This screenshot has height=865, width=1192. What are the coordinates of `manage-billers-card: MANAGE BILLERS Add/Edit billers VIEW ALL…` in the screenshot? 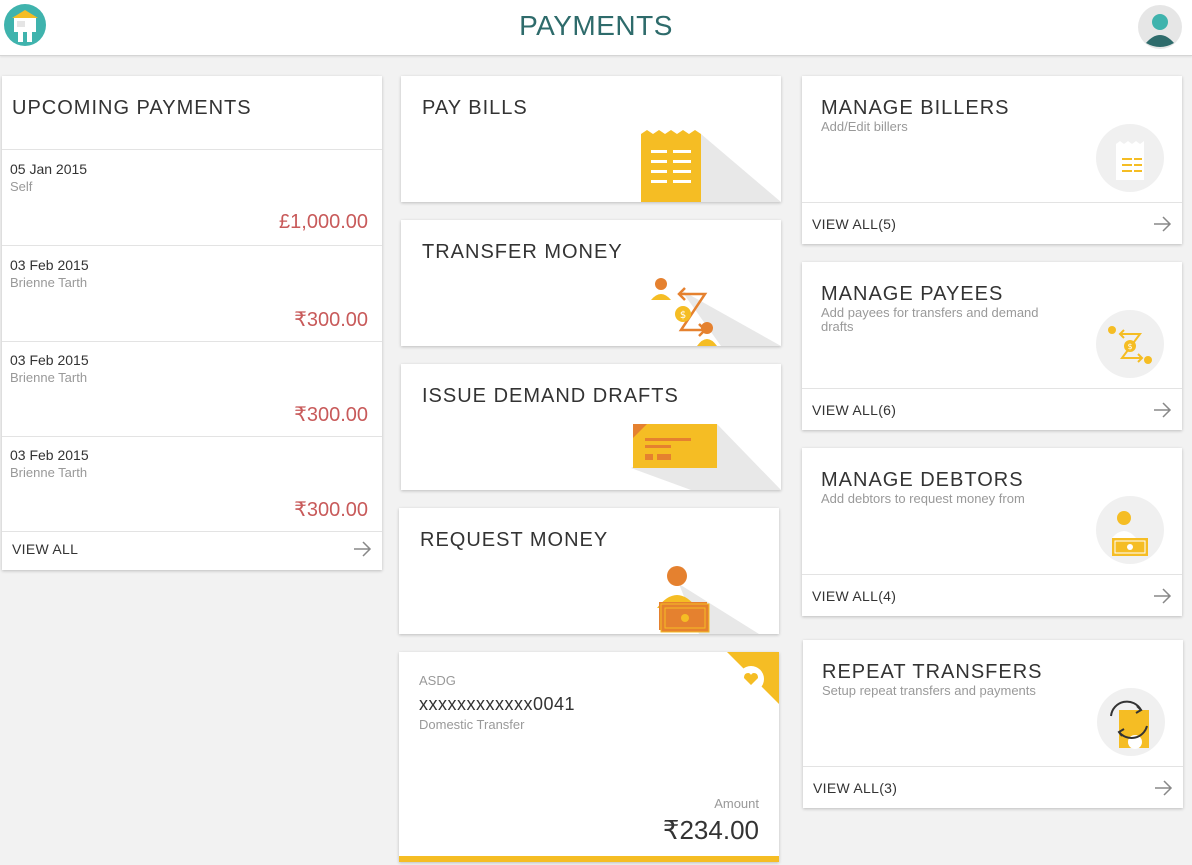 It's located at (992, 160).